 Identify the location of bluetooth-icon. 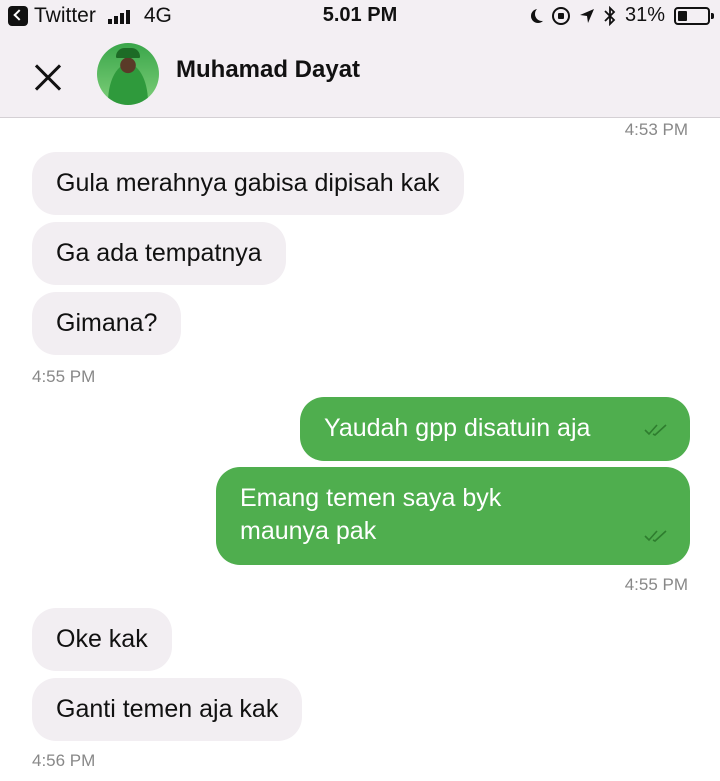
(610, 15).